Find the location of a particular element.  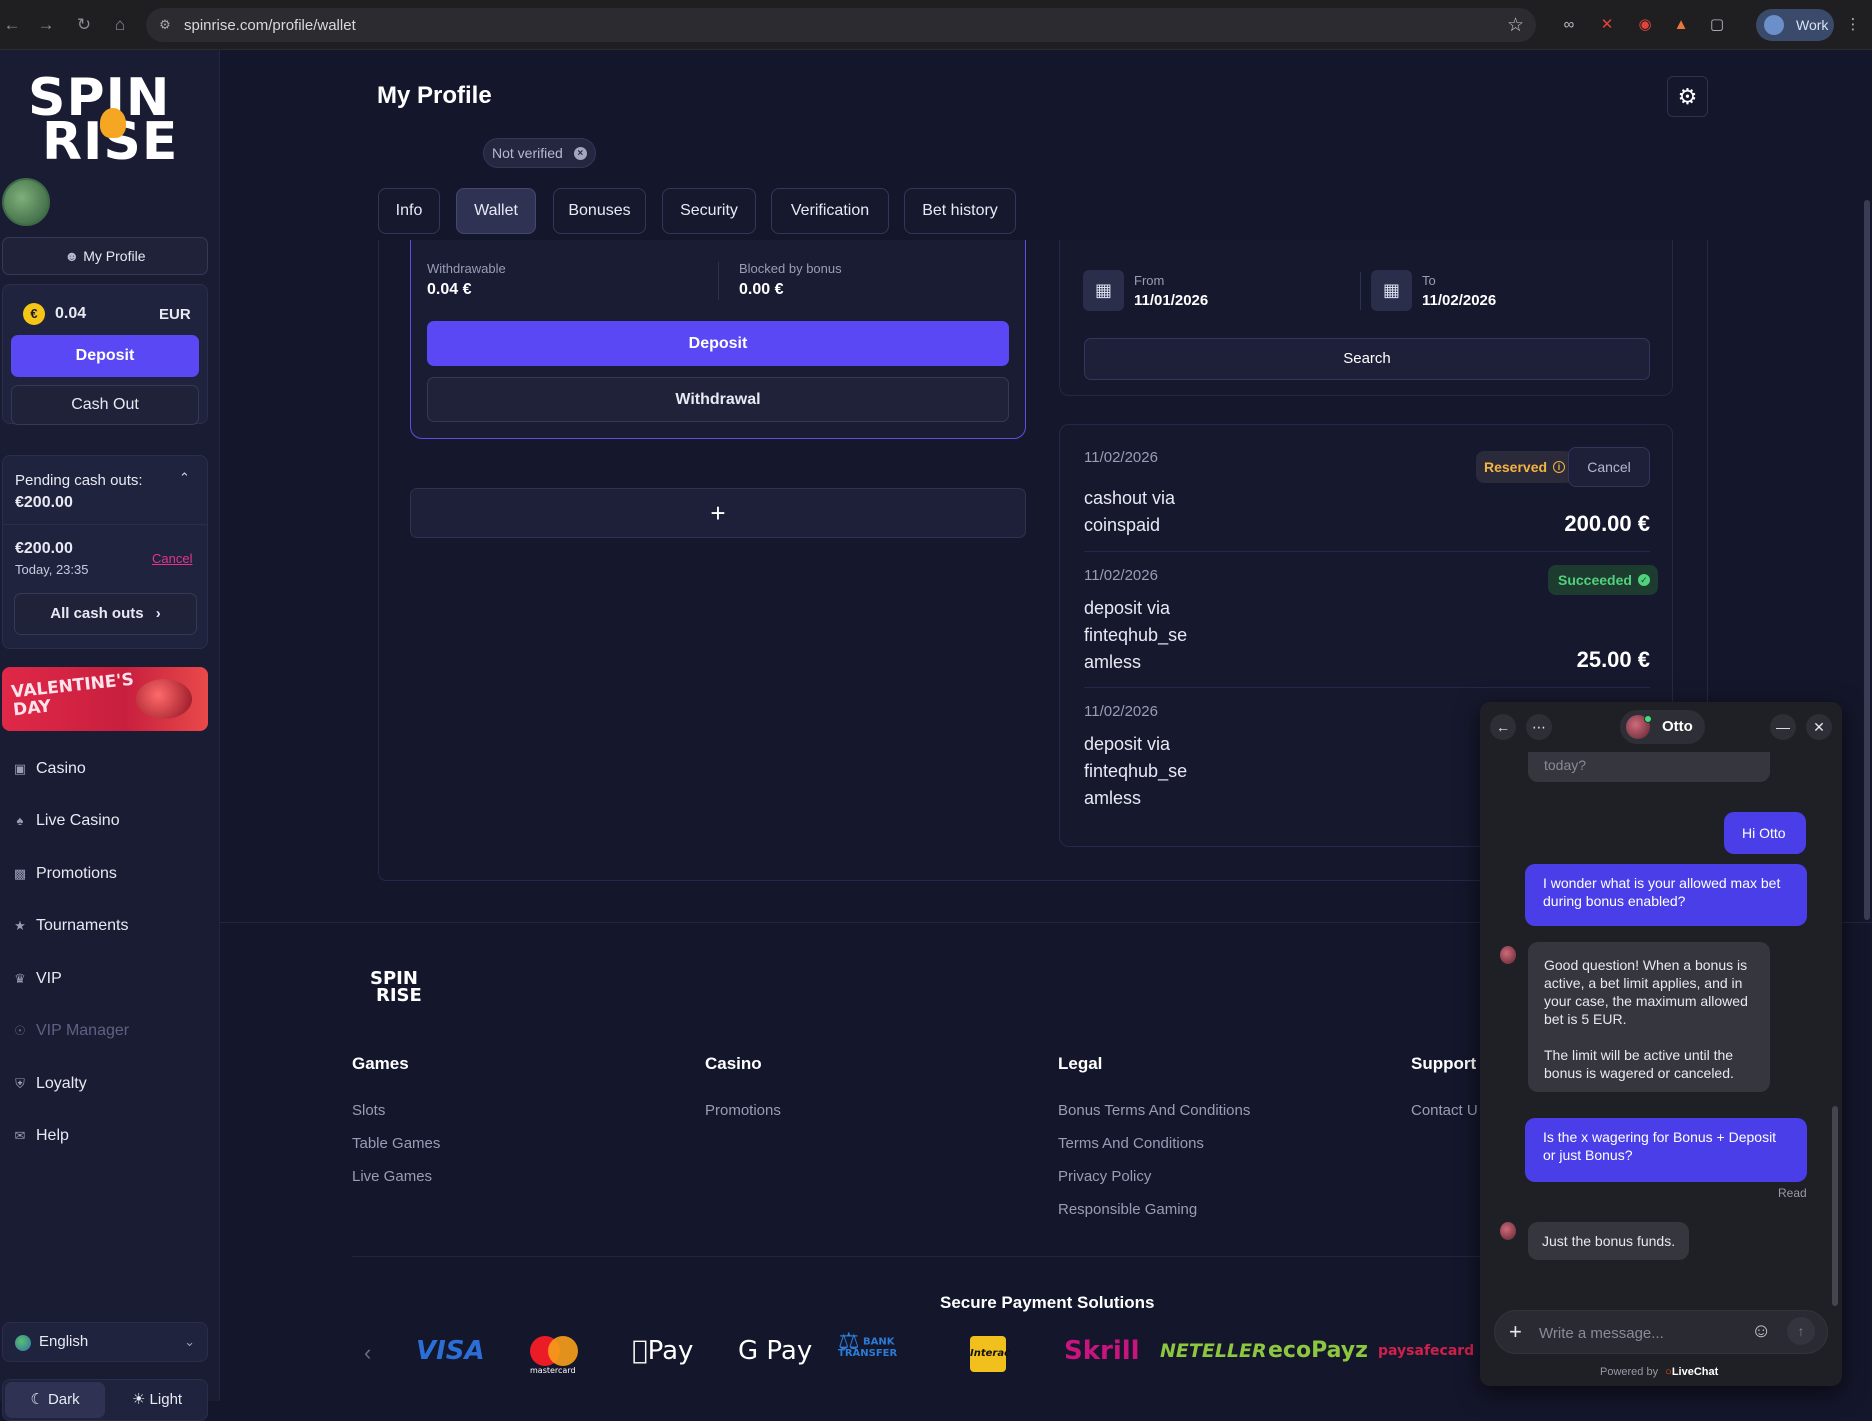

sidebar-item-help: ✉ Help is located at coordinates (40, 1136).